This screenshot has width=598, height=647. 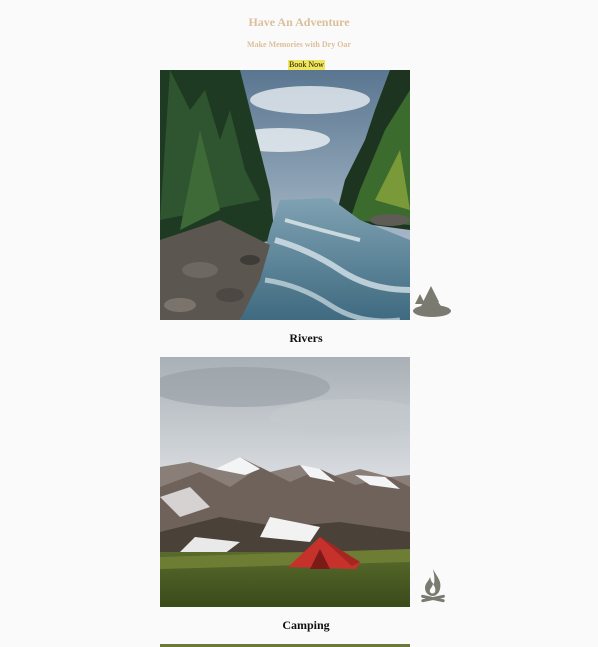 I want to click on card-caption-camping: Camping, so click(x=306, y=625).